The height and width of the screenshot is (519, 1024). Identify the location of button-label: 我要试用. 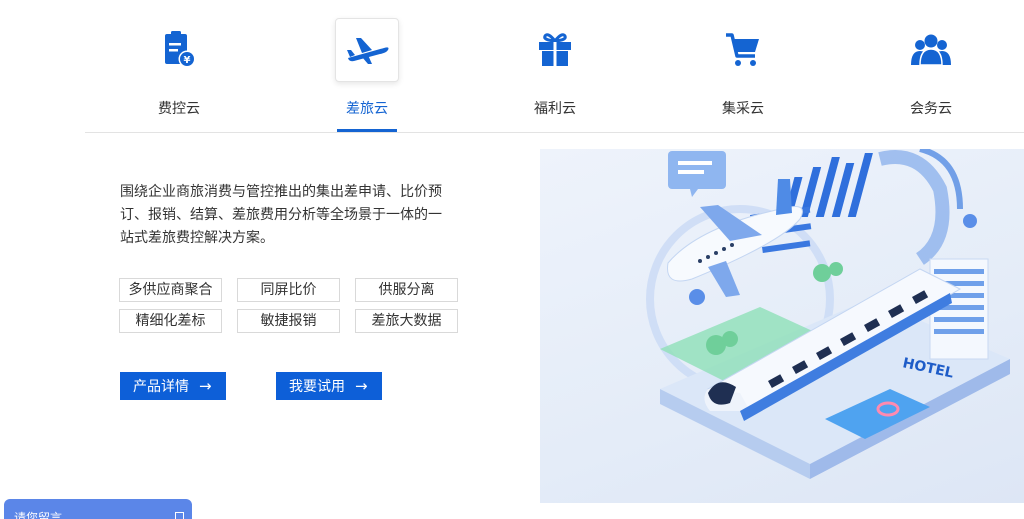
(317, 387).